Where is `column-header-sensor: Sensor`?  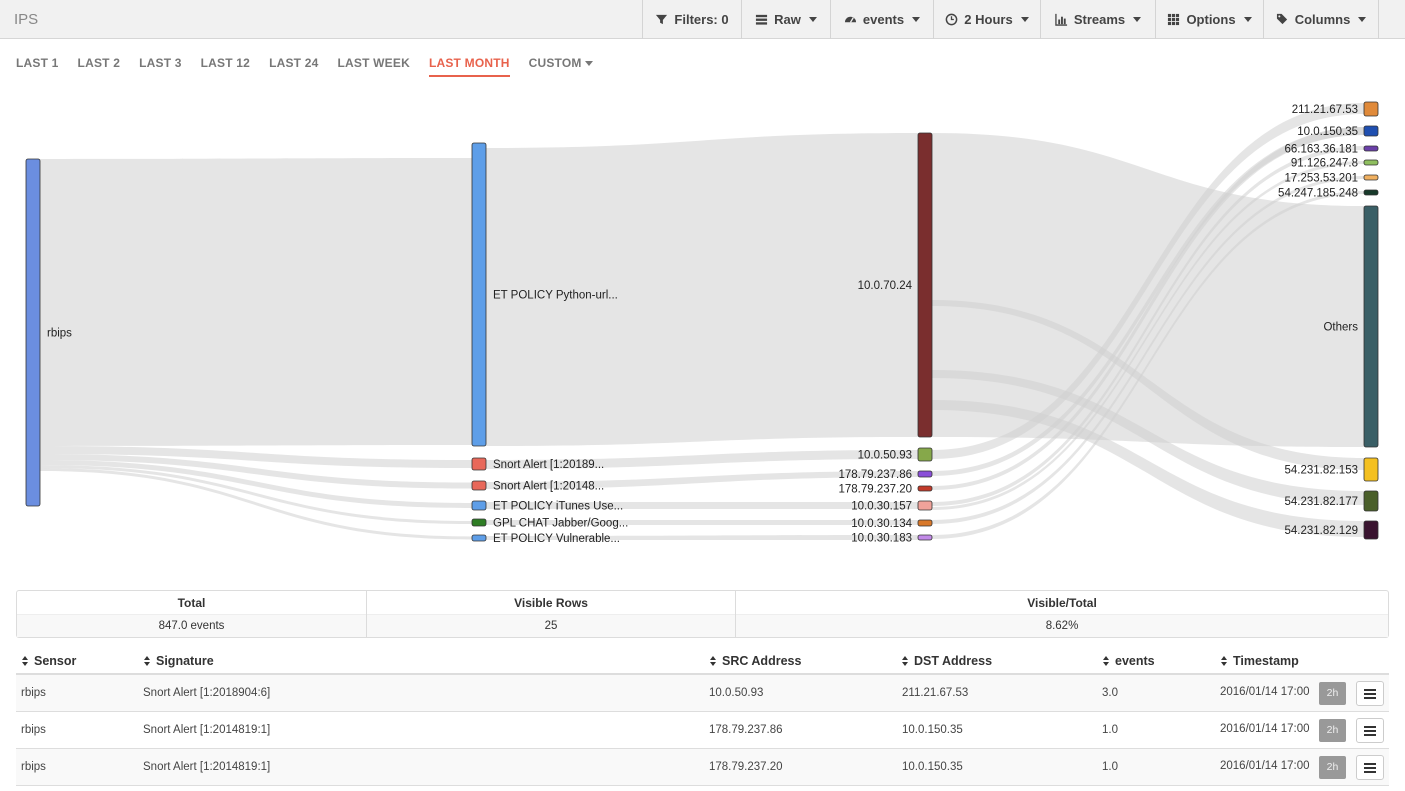
column-header-sensor: Sensor is located at coordinates (49, 661).